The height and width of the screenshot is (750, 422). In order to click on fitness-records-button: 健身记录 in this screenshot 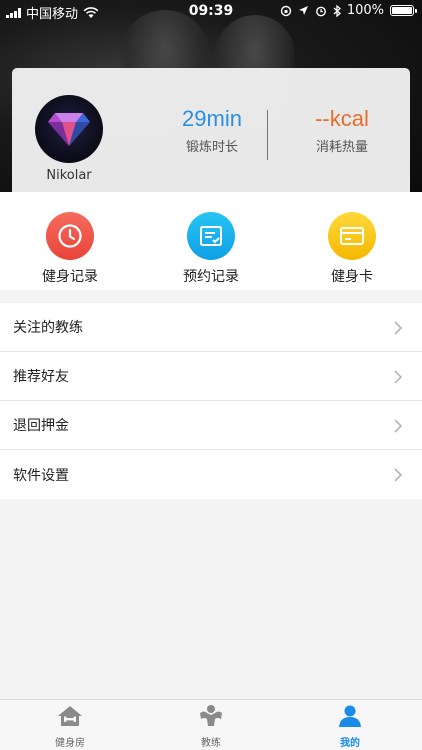, I will do `click(70, 249)`.